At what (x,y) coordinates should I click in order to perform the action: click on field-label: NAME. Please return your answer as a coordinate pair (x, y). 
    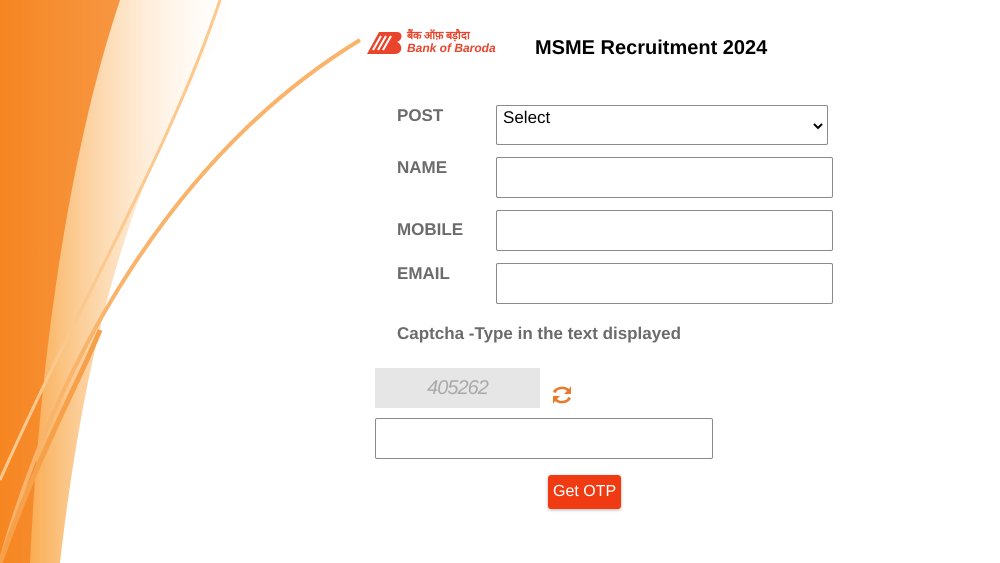
    Looking at the image, I should click on (422, 167).